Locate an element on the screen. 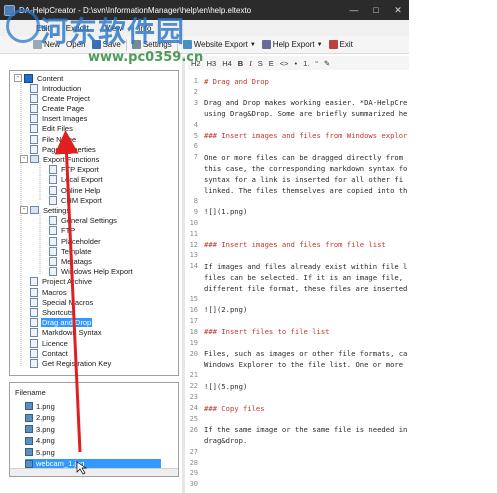 Image resolution: width=497 pixels, height=493 pixels. file-list-item: 4.png is located at coordinates (40, 441).